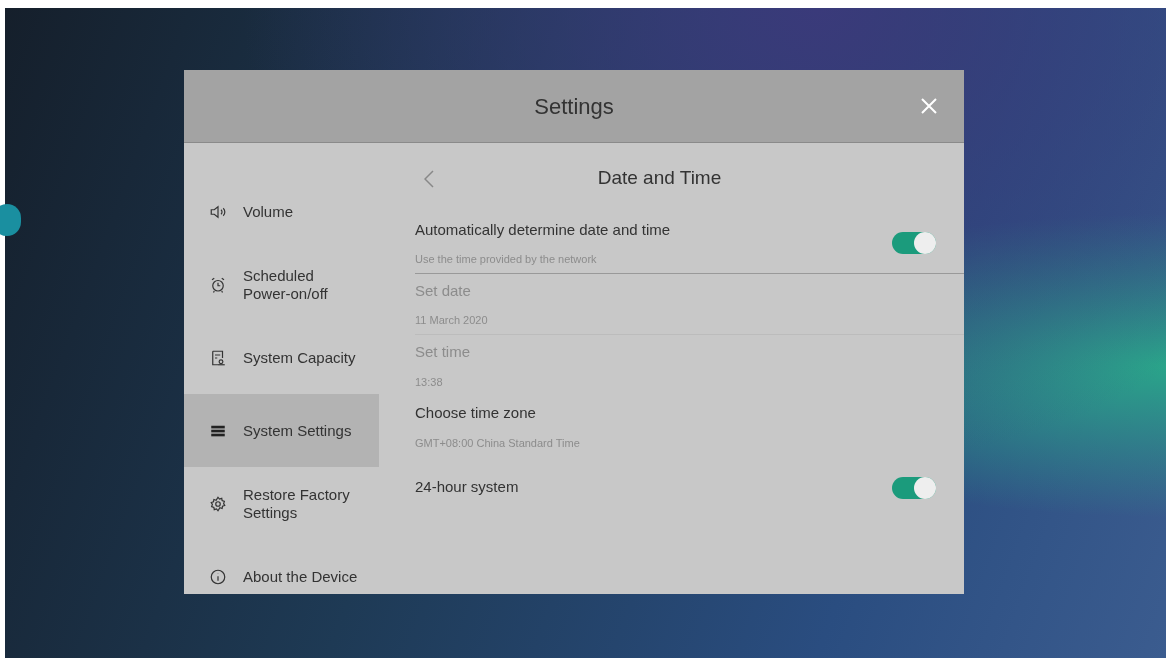  Describe the element at coordinates (574, 106) in the screenshot. I see `dialog-title: Settings` at that location.